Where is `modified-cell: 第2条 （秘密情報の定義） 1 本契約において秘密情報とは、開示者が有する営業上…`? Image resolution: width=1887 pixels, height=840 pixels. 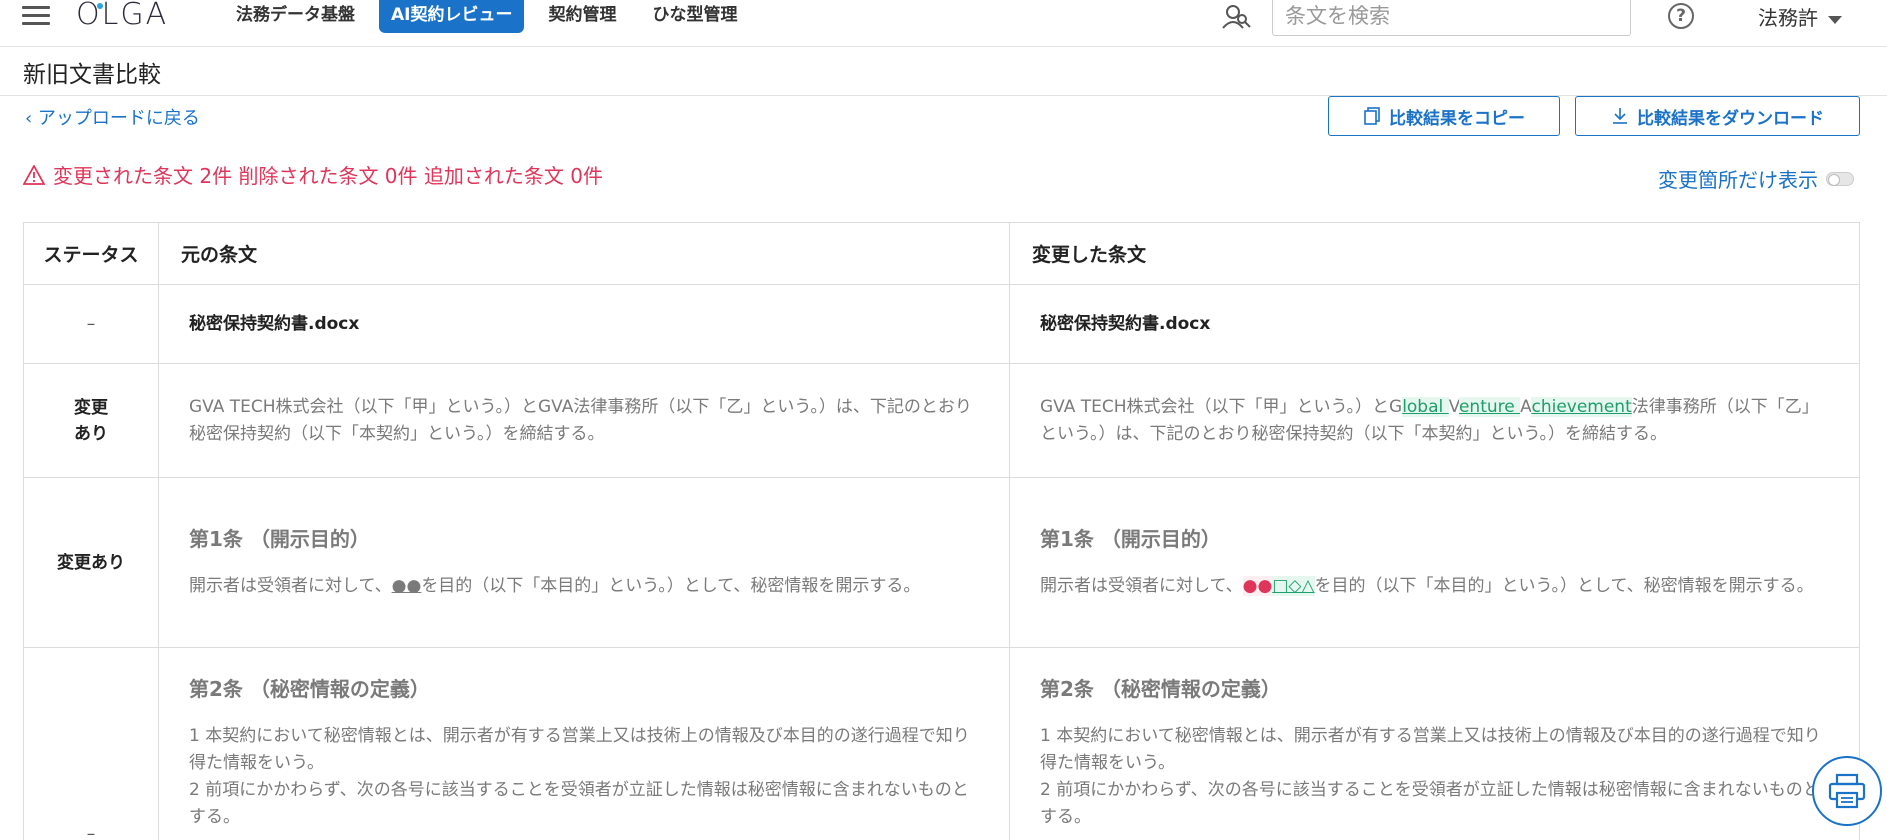
modified-cell: 第2条 （秘密情報の定義） 1 本契約において秘密情報とは、開示者が有する営業上… is located at coordinates (1434, 743).